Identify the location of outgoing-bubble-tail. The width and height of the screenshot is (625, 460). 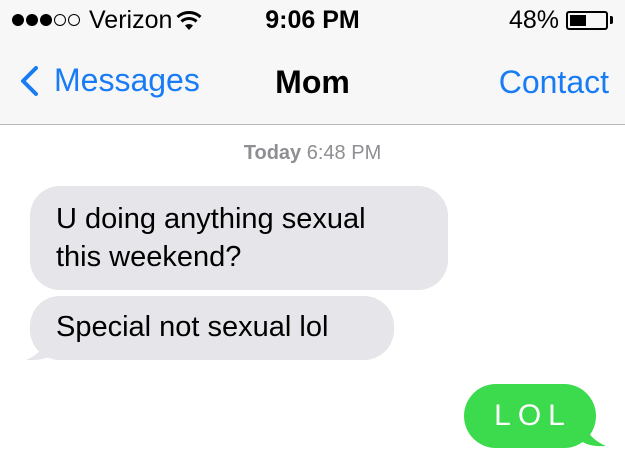
(592, 431).